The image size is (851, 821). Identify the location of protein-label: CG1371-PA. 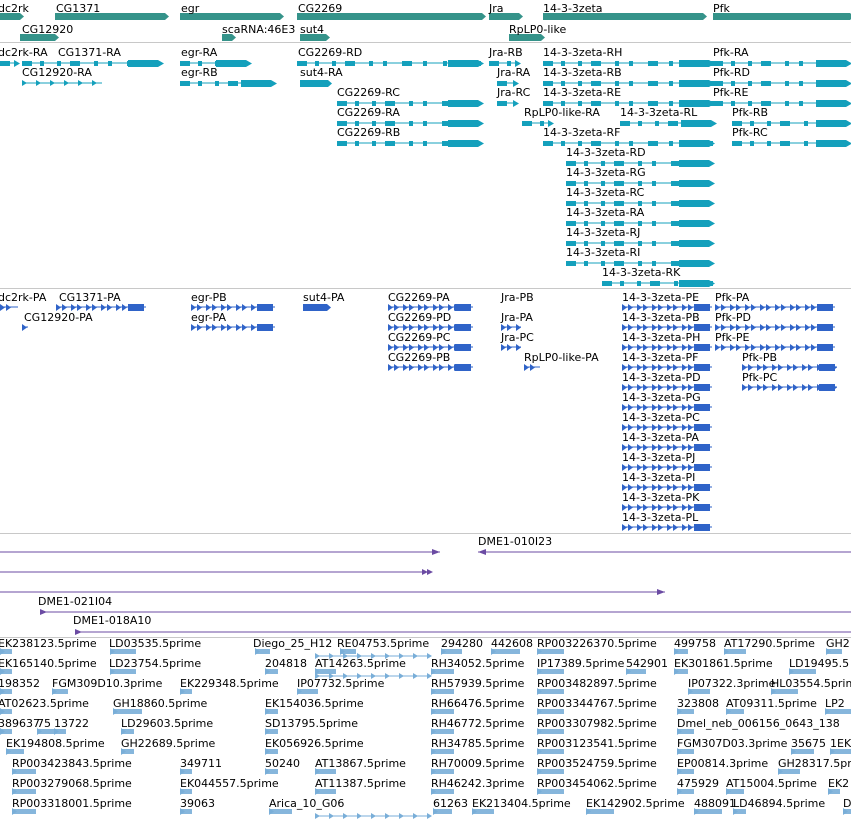
(90, 298).